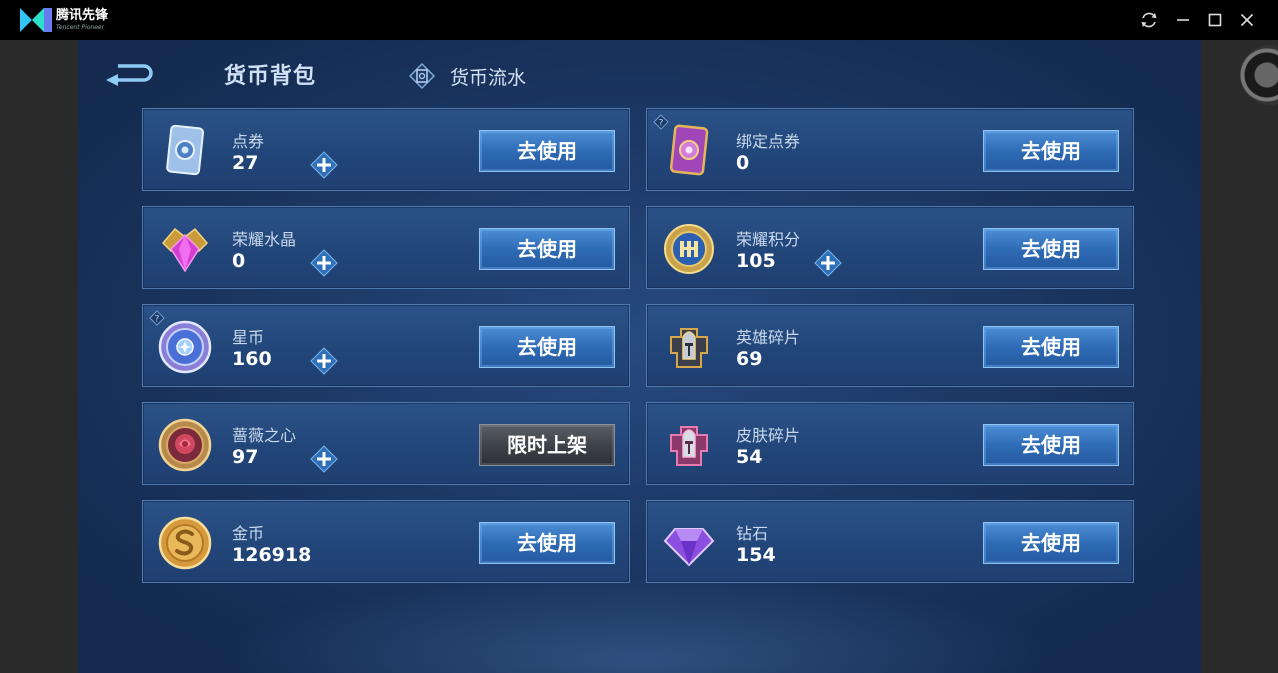 The height and width of the screenshot is (673, 1278). I want to click on currency-amount: 54, so click(749, 457).